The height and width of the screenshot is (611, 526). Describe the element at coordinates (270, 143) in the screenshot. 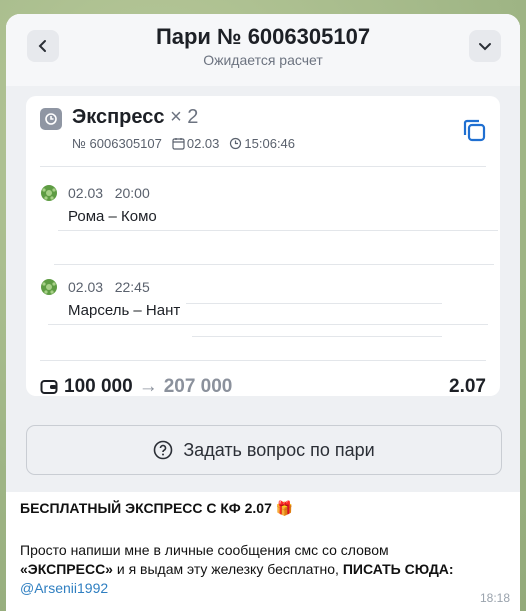

I see `bet-time: 15:06:46` at that location.